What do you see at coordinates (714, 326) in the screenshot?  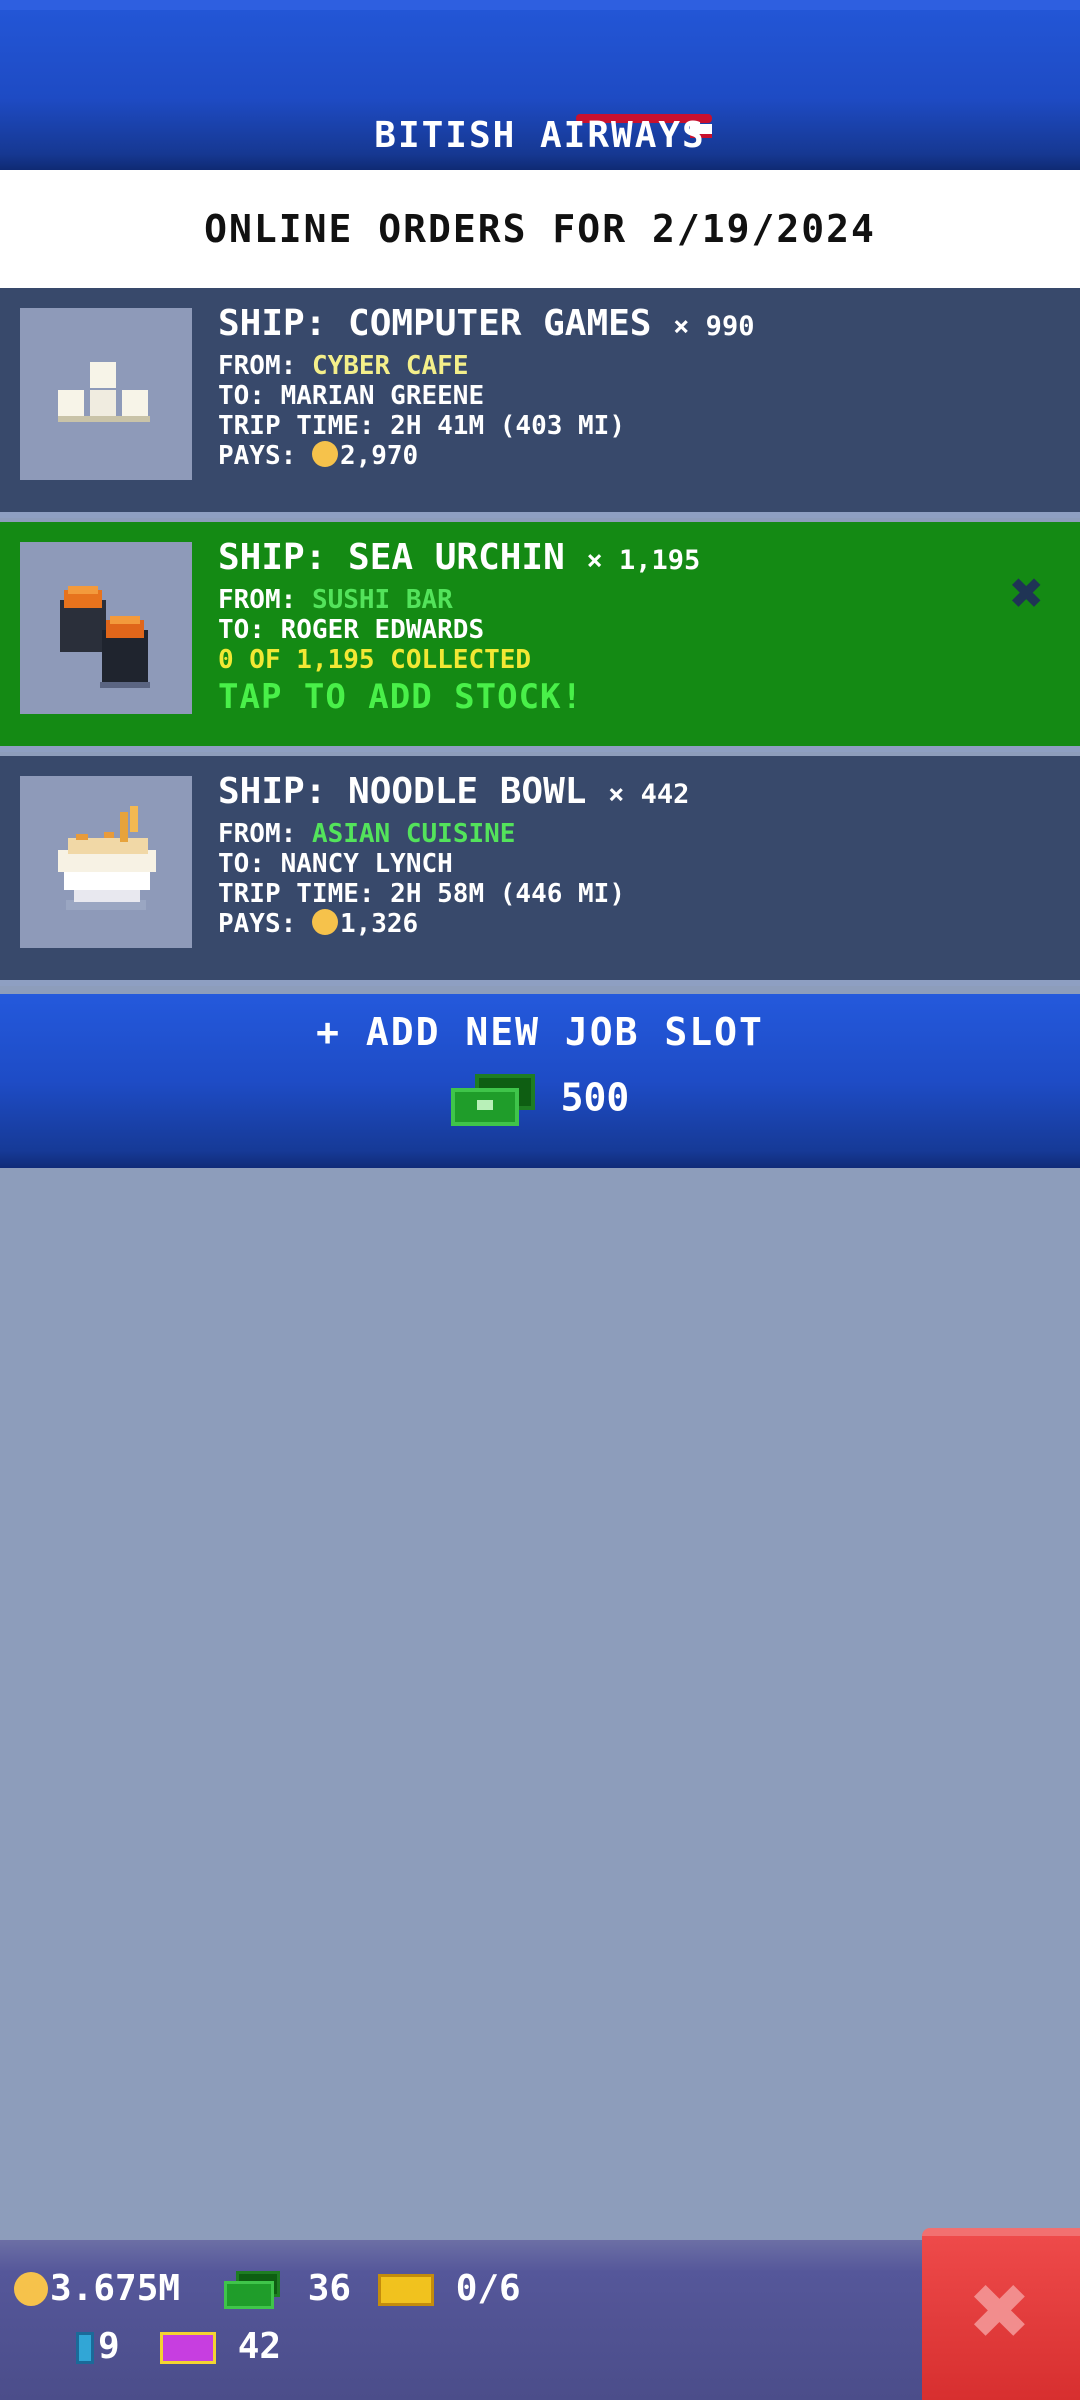 I see `job-quantity: × 990` at bounding box center [714, 326].